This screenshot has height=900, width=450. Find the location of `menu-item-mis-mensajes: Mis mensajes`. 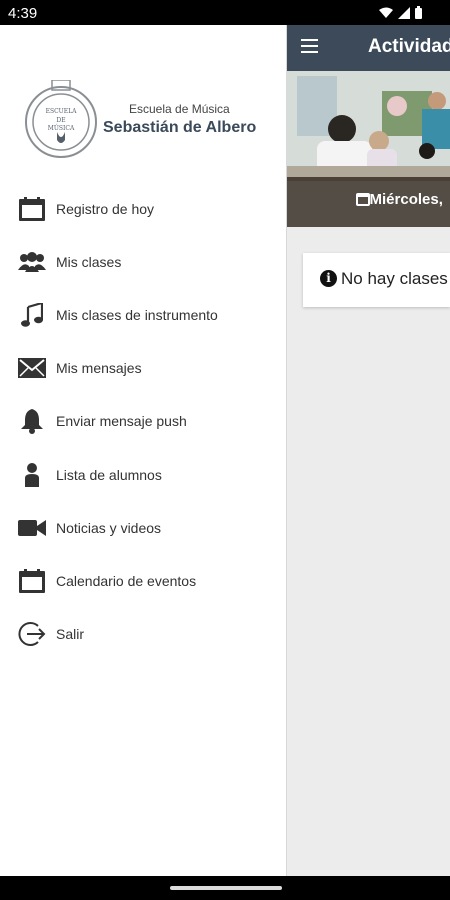

menu-item-mis-mensajes: Mis mensajes is located at coordinates (143, 368).